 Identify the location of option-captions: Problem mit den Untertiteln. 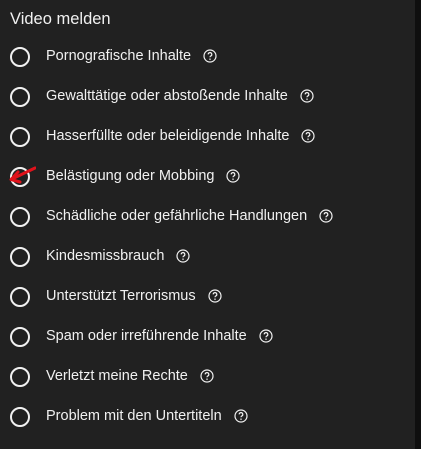
(207, 417).